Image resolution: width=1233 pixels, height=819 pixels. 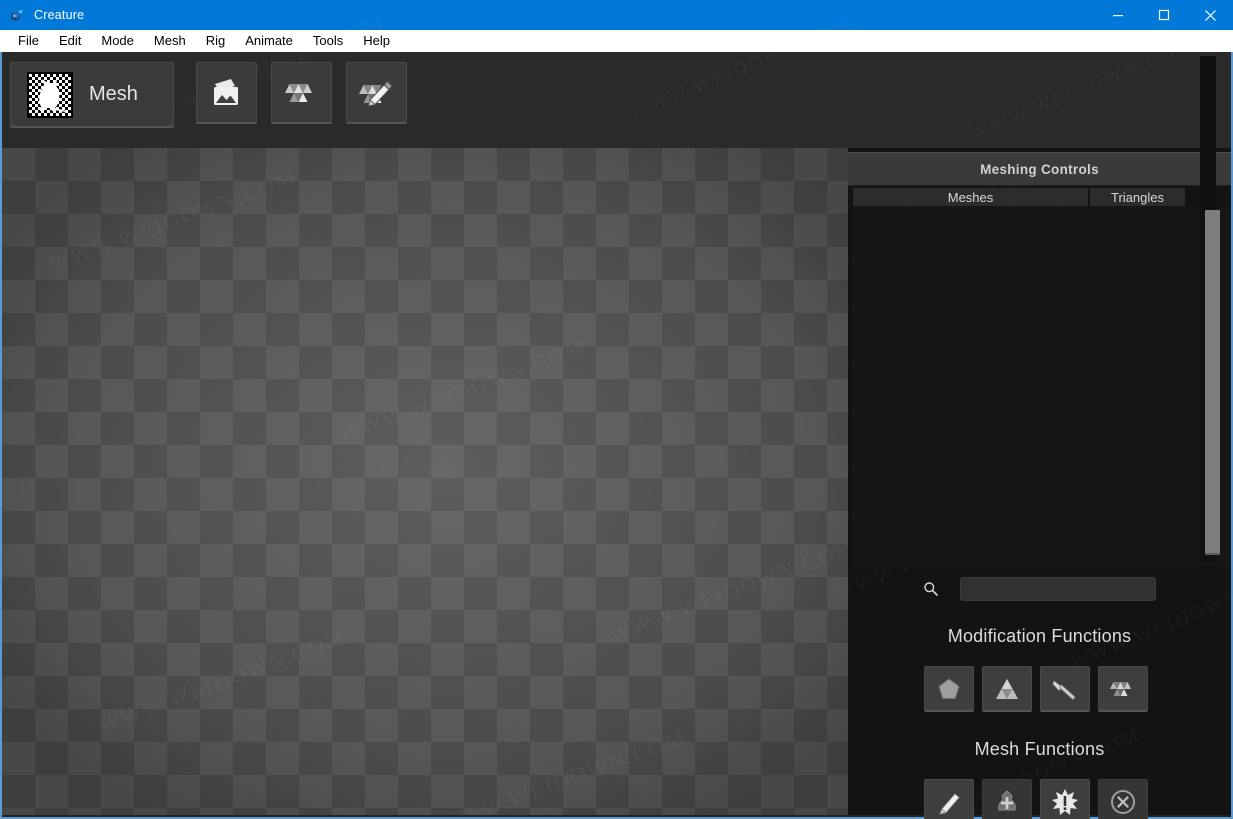 I want to click on maximize-button, so click(x=1164, y=15).